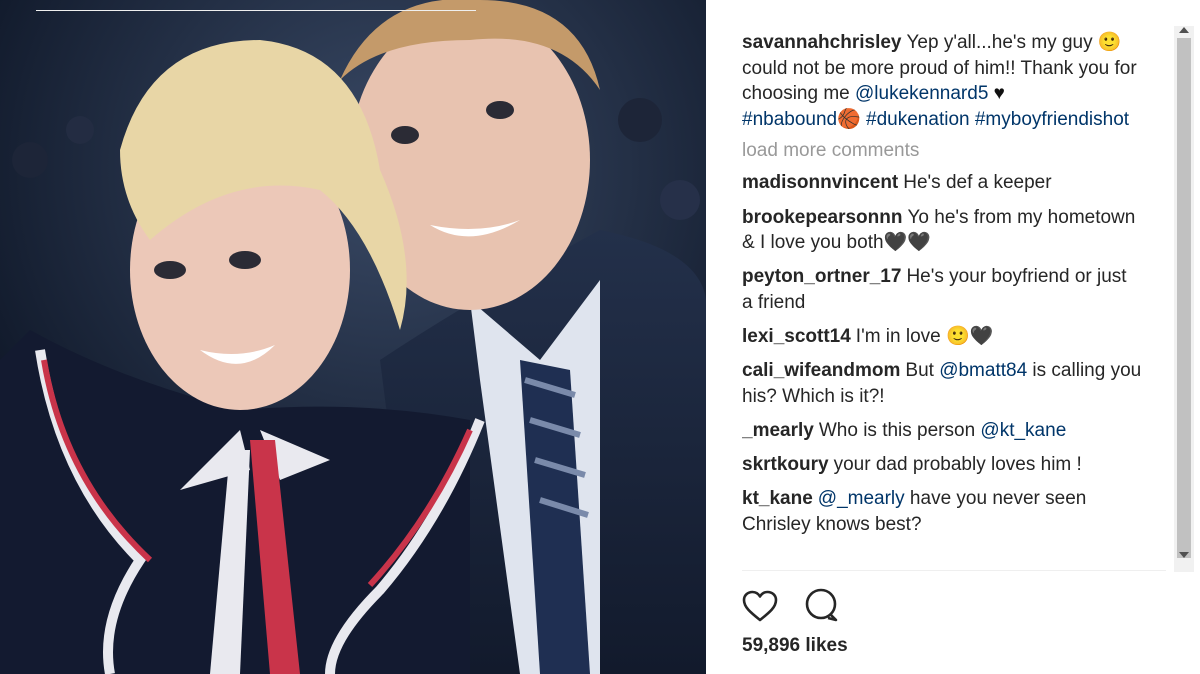 This screenshot has width=1200, height=674. I want to click on scrollbar-thumb, so click(1184, 298).